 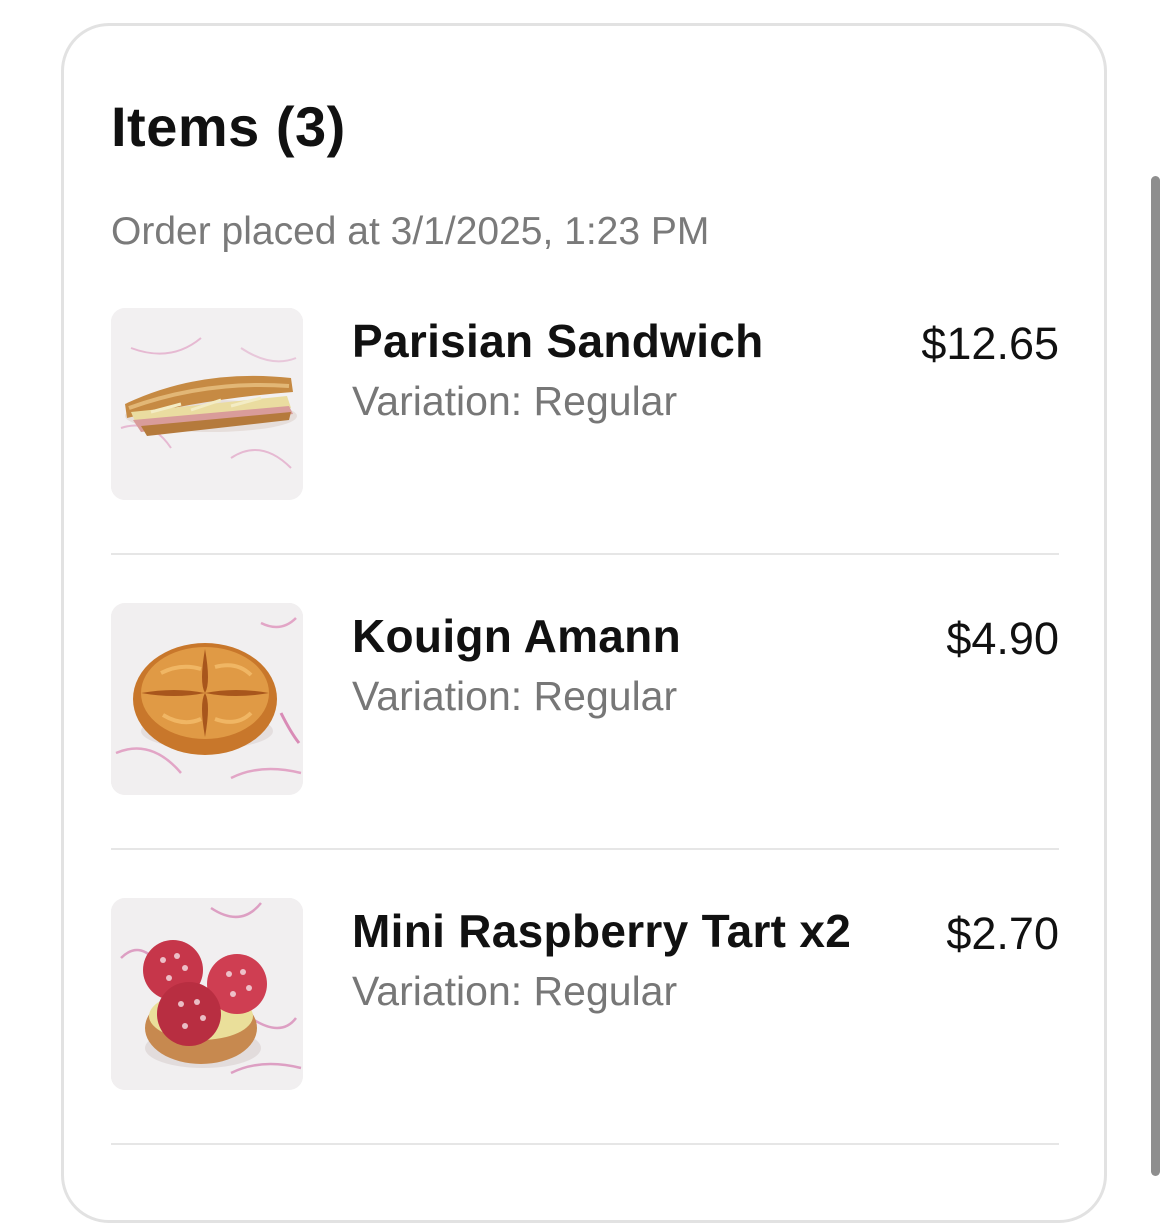 What do you see at coordinates (1002, 933) in the screenshot?
I see `item-price: $2.70` at bounding box center [1002, 933].